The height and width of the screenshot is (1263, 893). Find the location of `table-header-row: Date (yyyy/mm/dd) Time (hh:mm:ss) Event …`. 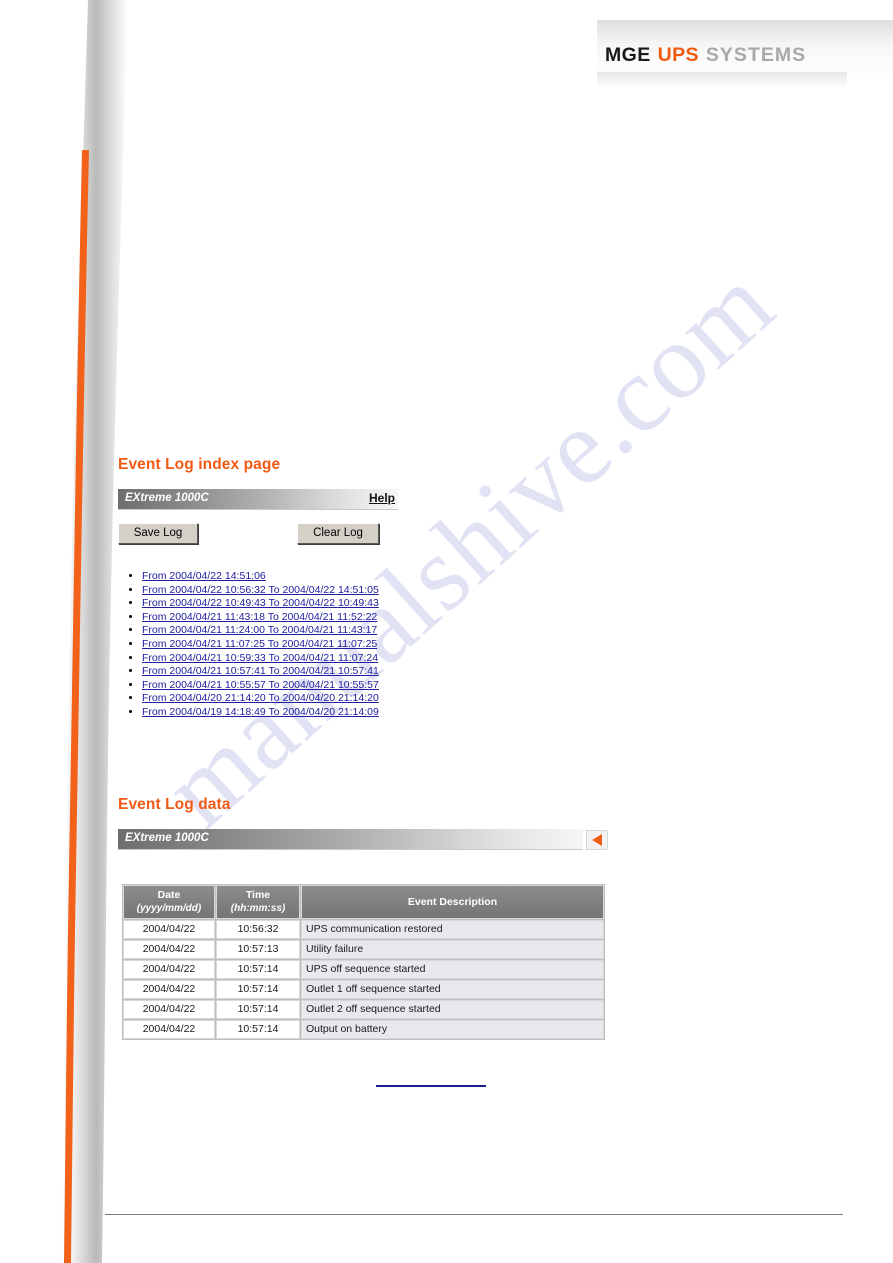

table-header-row: Date (yyyy/mm/dd) Time (hh:mm:ss) Event … is located at coordinates (363, 902).